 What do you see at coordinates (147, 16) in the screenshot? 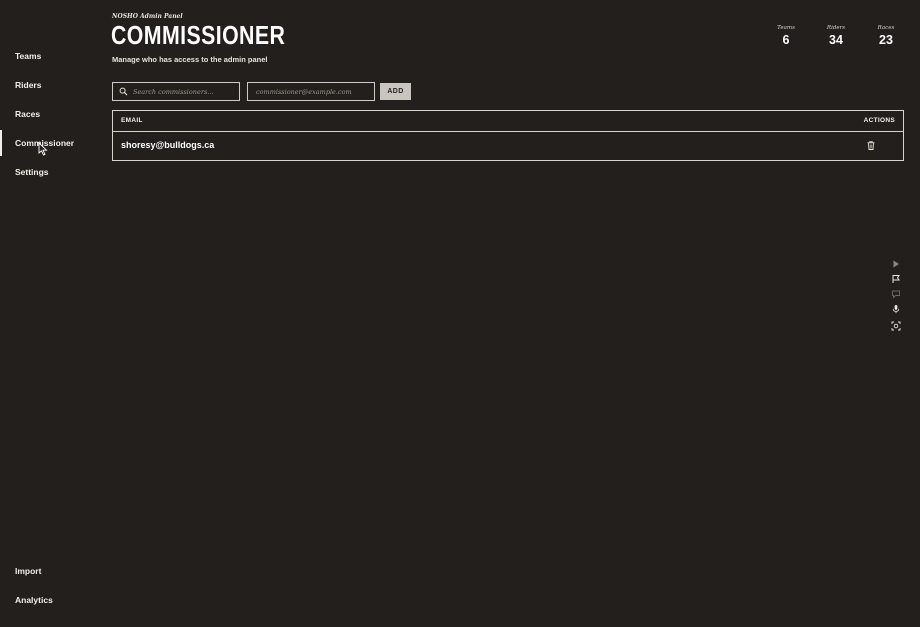
I see `panel-eyebrow: NOSHO Admin Panel` at bounding box center [147, 16].